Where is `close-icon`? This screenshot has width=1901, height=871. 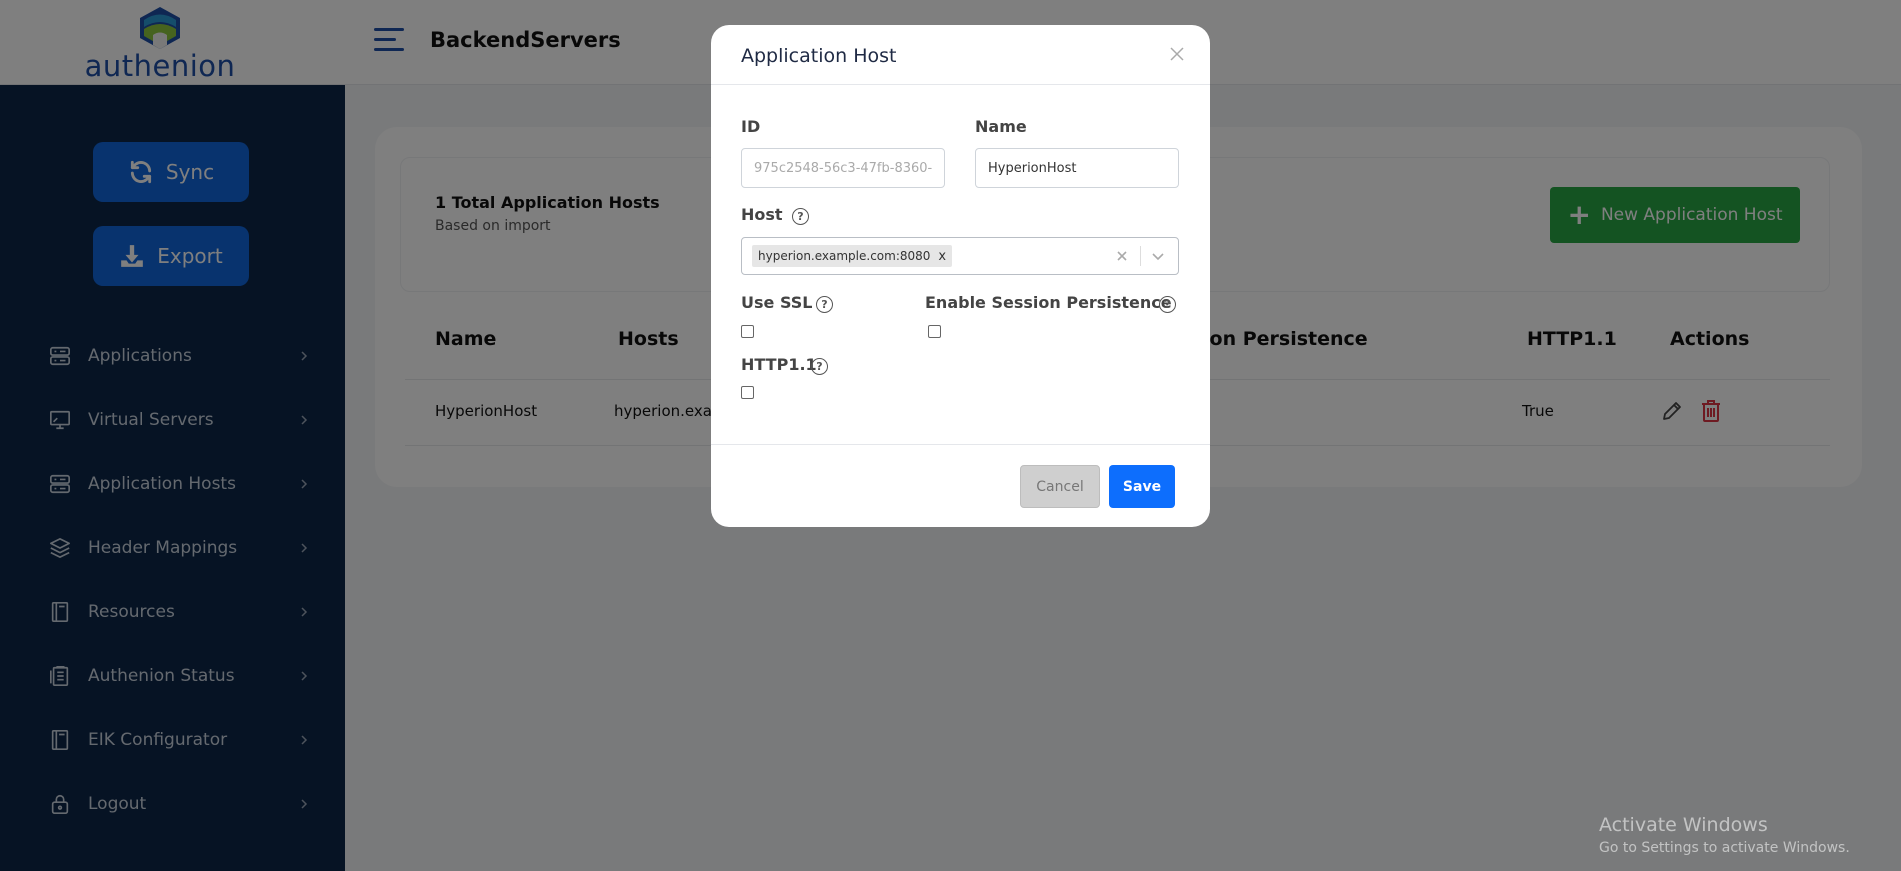 close-icon is located at coordinates (1177, 54).